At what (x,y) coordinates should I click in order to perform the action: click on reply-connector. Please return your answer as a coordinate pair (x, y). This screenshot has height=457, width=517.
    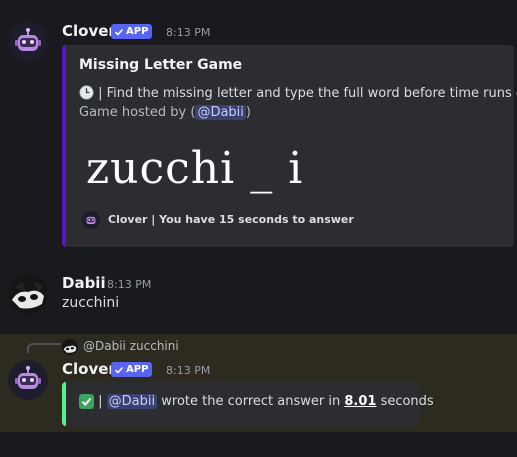
    Looking at the image, I should click on (44, 348).